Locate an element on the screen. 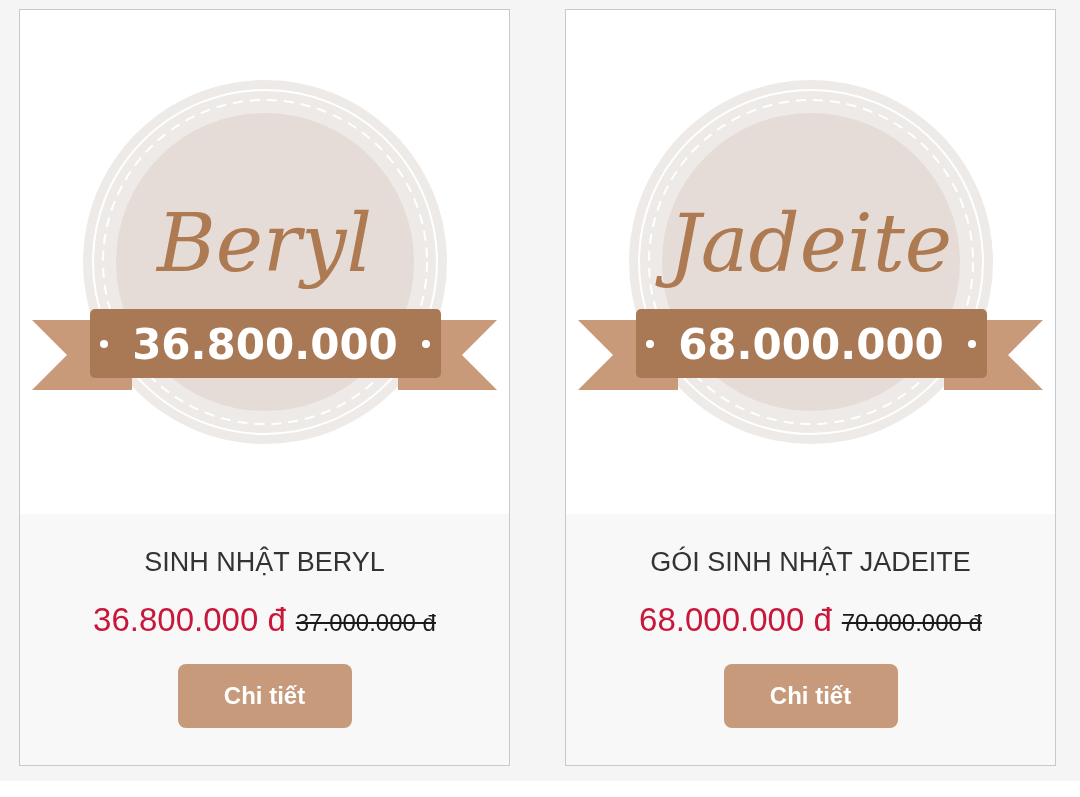 Image resolution: width=1080 pixels, height=797 pixels. badge-title: Jadeite is located at coordinates (810, 244).